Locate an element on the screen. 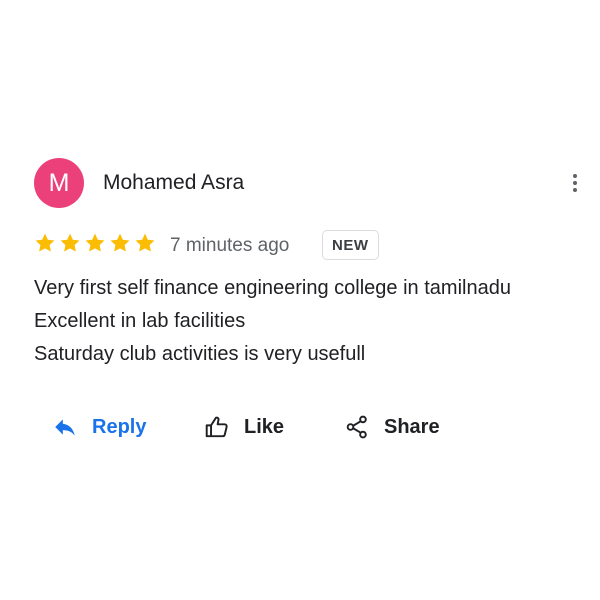  author-name: Mohamed Asra is located at coordinates (173, 183).